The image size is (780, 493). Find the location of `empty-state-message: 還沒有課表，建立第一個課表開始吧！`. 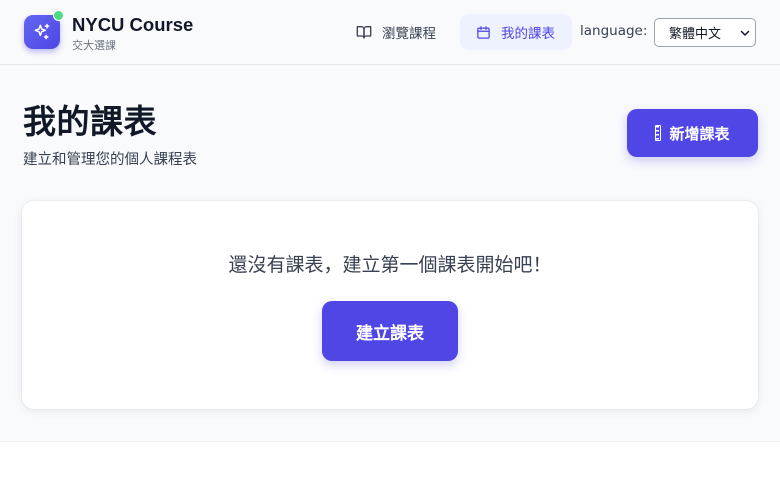

empty-state-message: 還沒有課表，建立第一個課表開始吧！ is located at coordinates (390, 265).